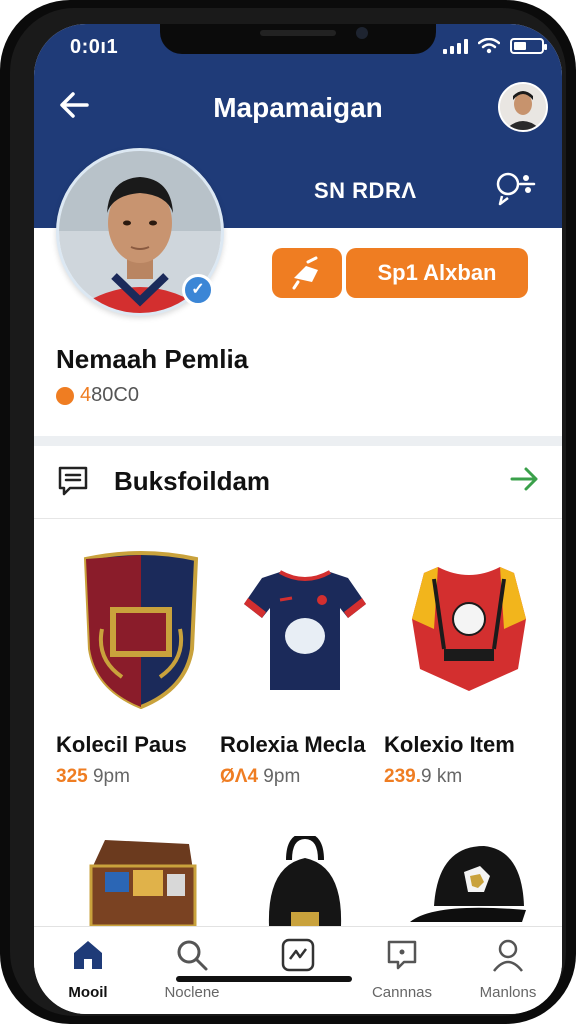 This screenshot has width=576, height=1024. Describe the element at coordinates (298, 955) in the screenshot. I see `game-icon` at that location.